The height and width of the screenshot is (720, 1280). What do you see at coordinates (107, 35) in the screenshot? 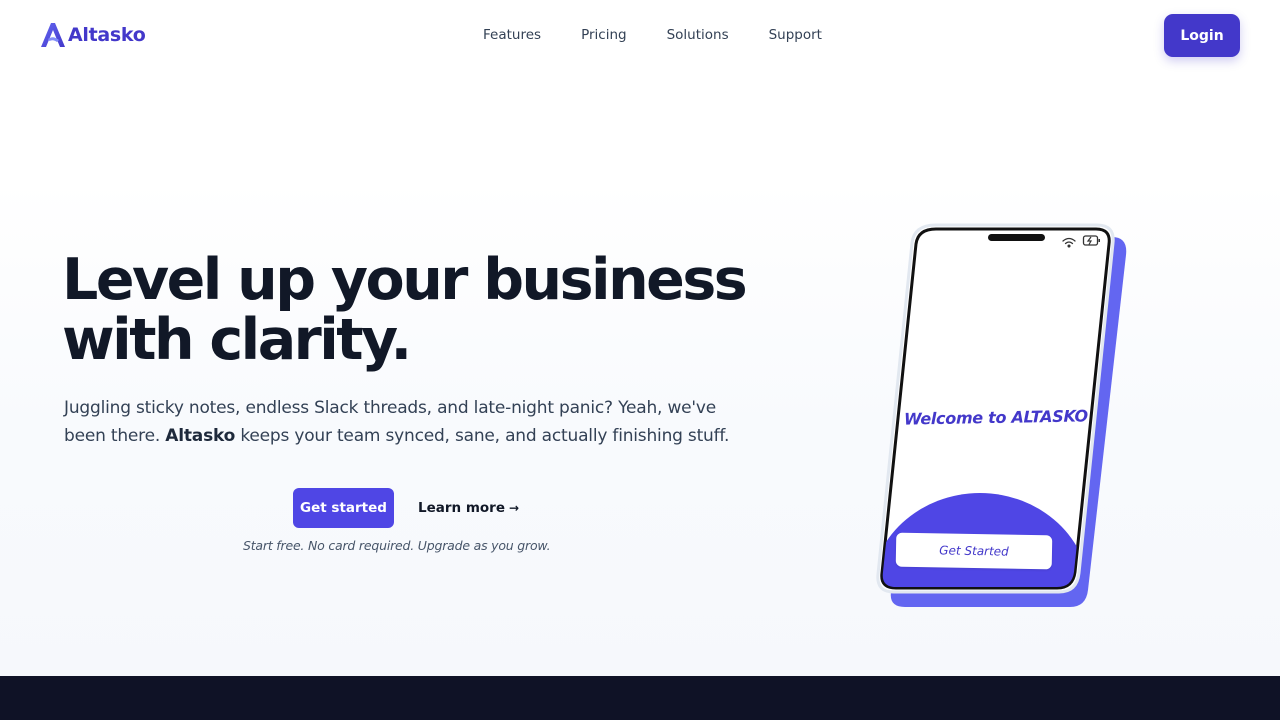
I see `brand-name: Altasko` at bounding box center [107, 35].